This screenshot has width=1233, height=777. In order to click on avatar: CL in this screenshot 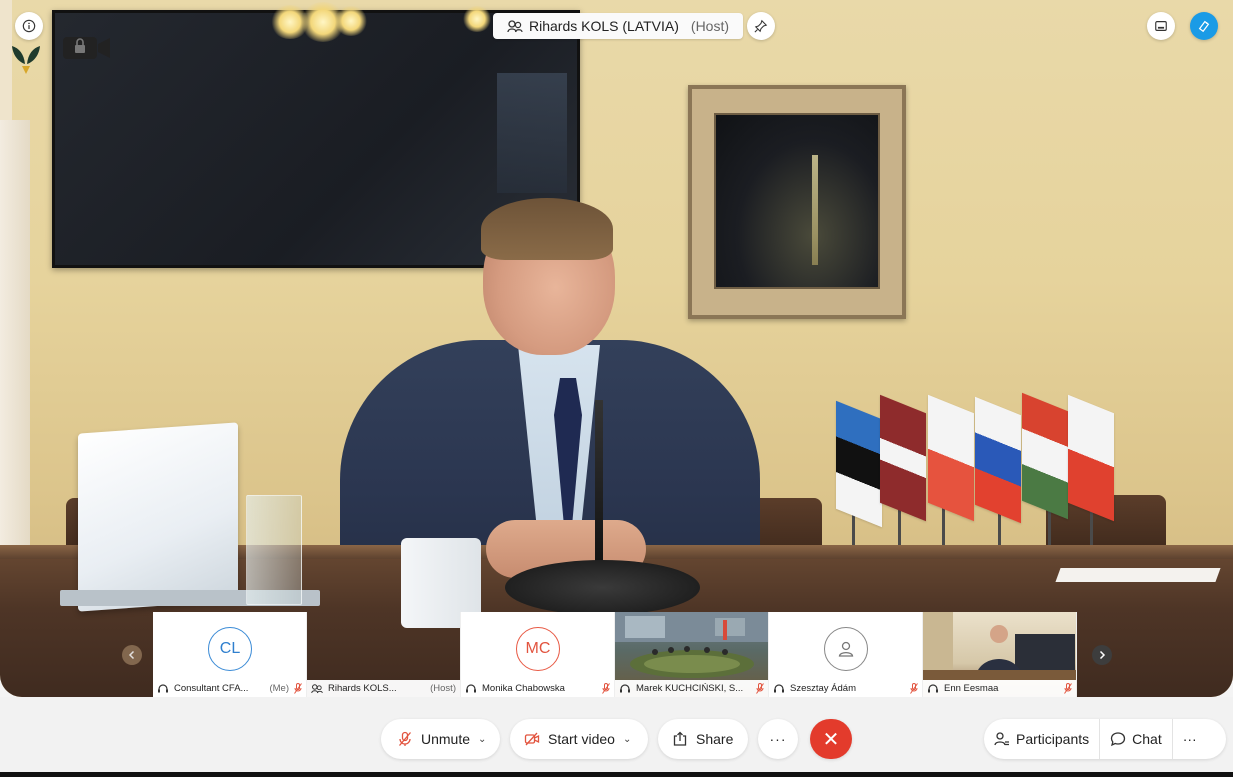, I will do `click(230, 649)`.